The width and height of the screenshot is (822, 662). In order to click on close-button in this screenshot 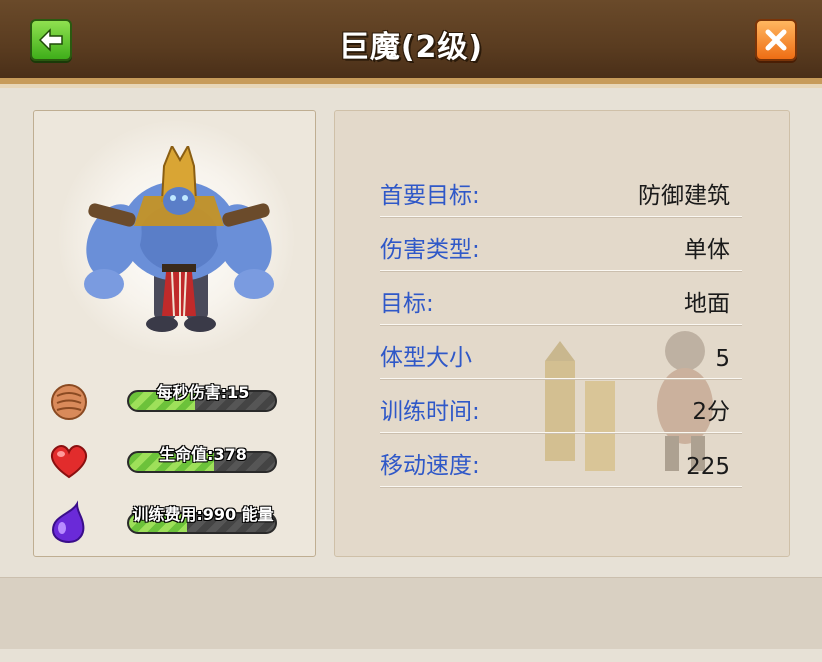, I will do `click(776, 40)`.